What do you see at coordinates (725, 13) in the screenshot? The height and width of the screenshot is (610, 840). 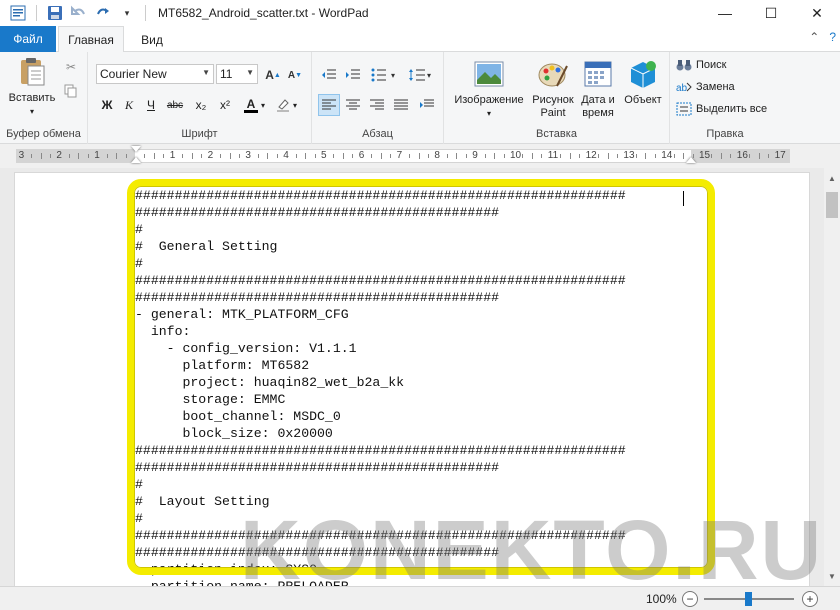 I see `minimize-icon: —` at bounding box center [725, 13].